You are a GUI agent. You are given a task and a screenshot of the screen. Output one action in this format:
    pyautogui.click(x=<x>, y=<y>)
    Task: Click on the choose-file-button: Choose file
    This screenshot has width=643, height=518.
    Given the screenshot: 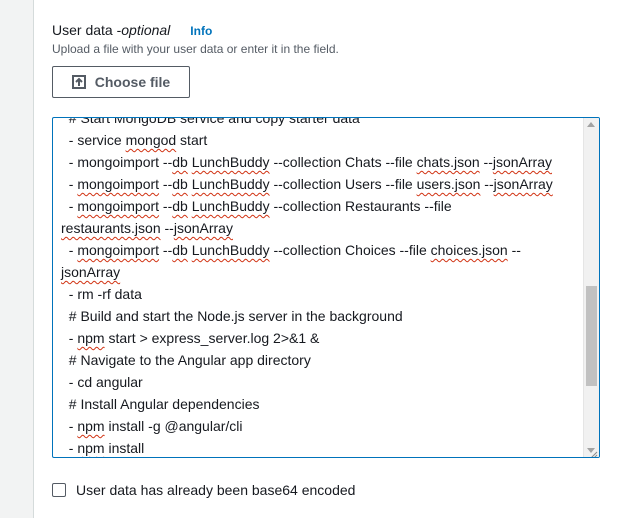 What is the action you would take?
    pyautogui.click(x=121, y=82)
    